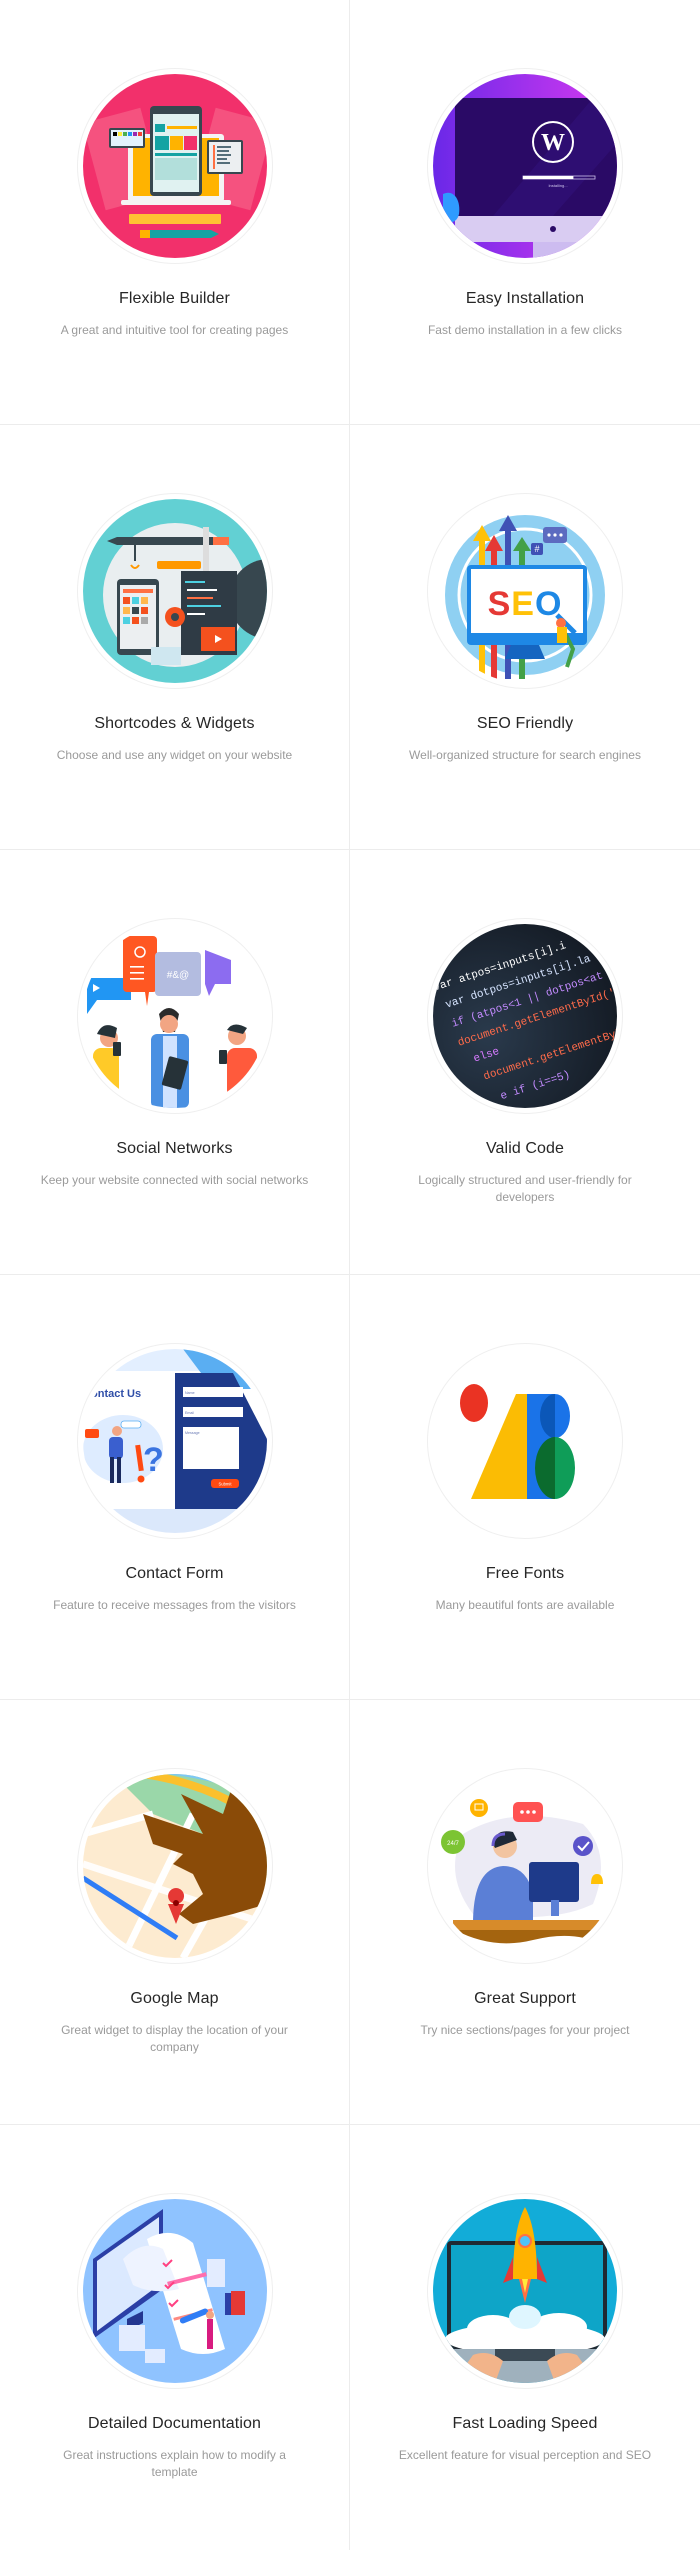 The width and height of the screenshot is (700, 2550). I want to click on documentation-illustration, so click(175, 2291).